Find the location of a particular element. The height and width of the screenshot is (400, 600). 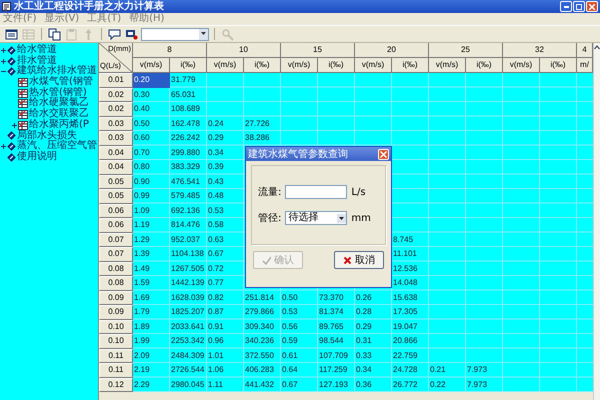

view-button is located at coordinates (11, 34).